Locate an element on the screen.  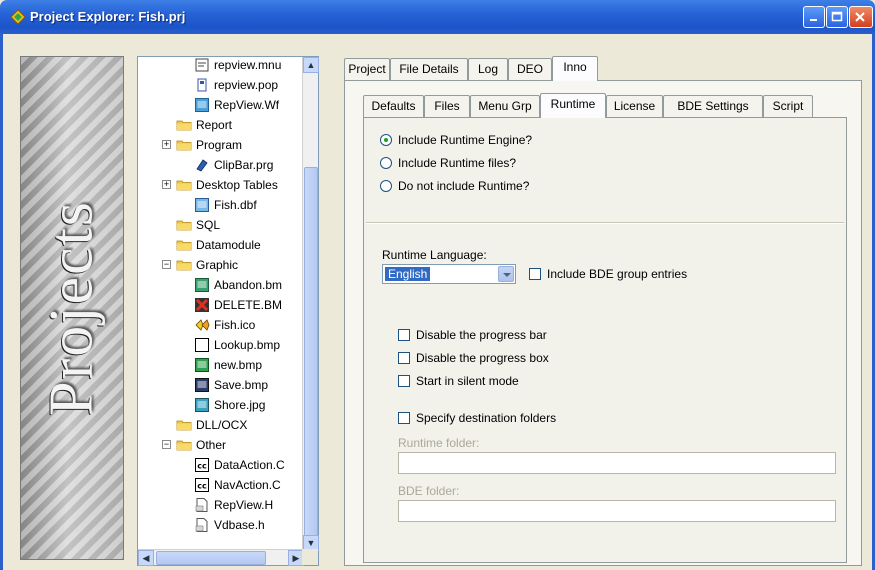
minimize-button is located at coordinates (814, 17).